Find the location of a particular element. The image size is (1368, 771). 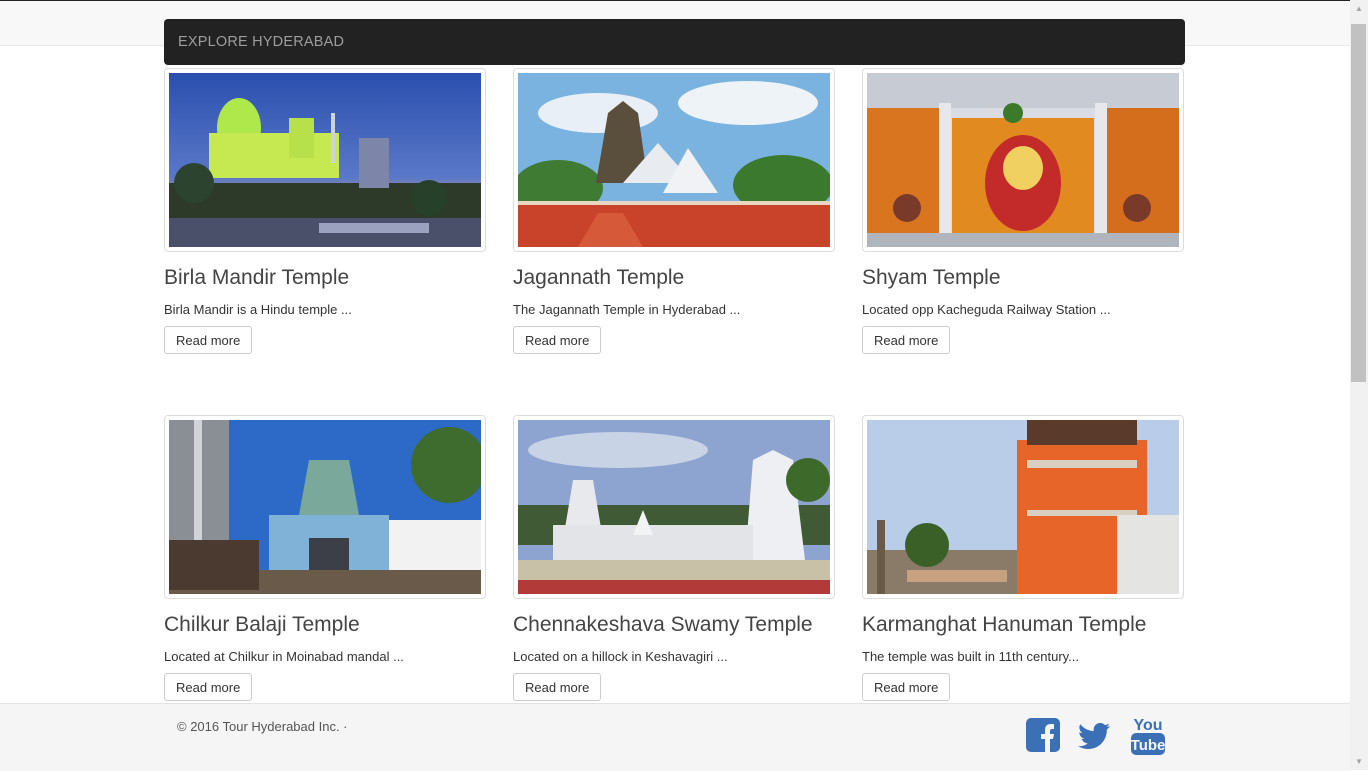

card-title: Birla Mandir Temple is located at coordinates (257, 277).